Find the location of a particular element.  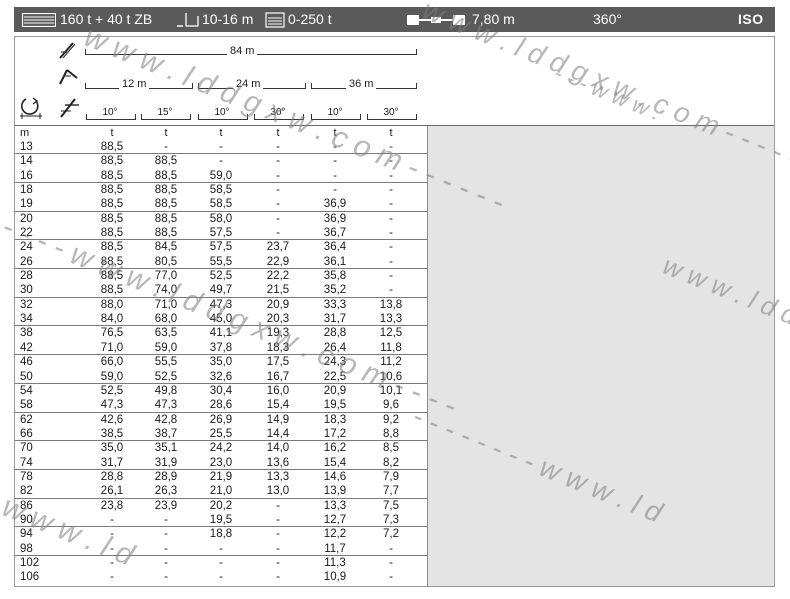

cell-jib-36m-10: 10,9 is located at coordinates (335, 577).